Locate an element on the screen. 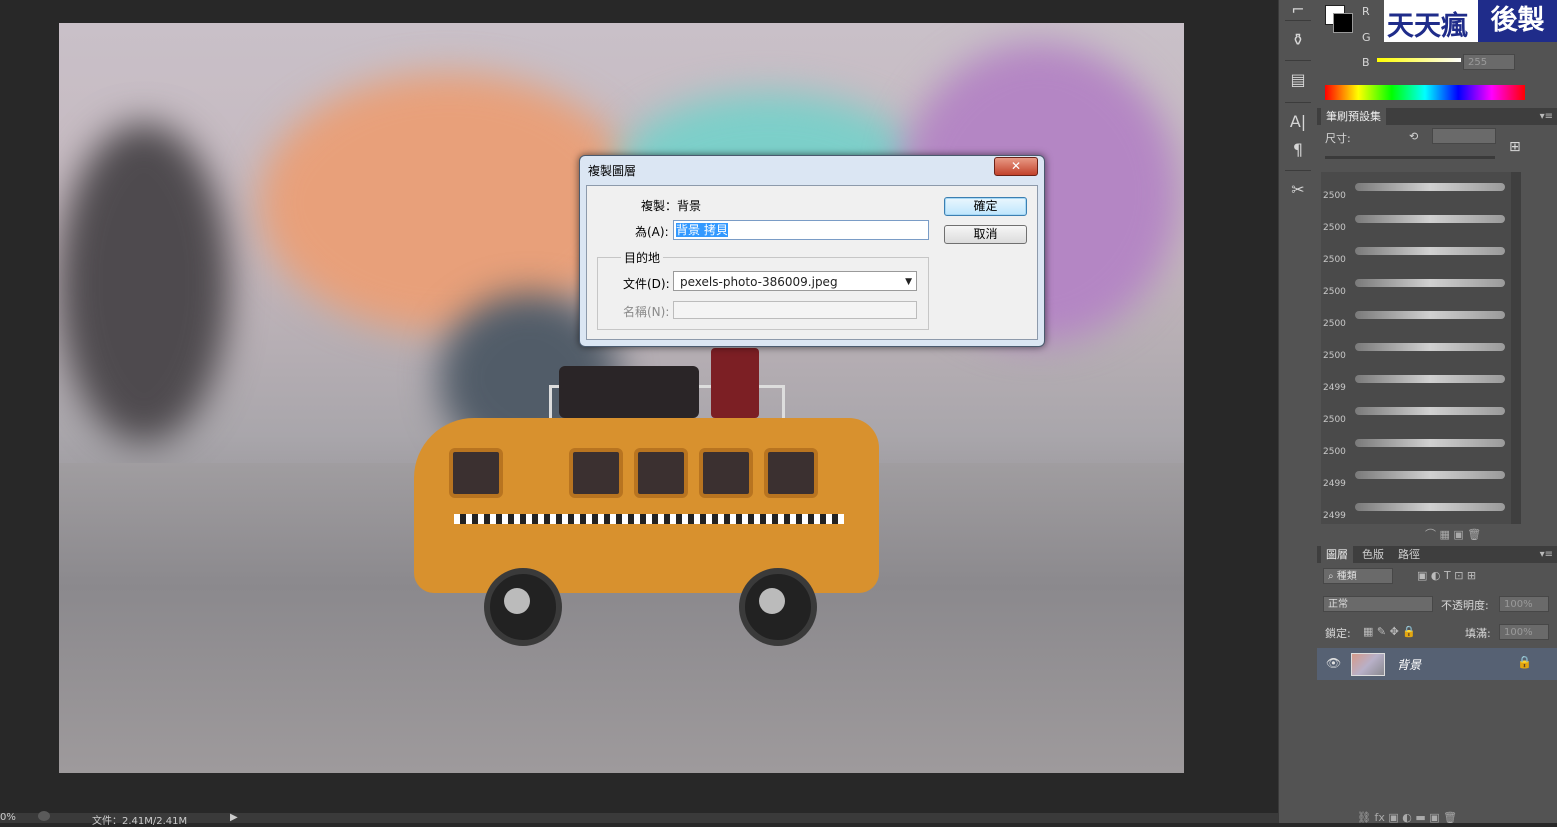 Image resolution: width=1557 pixels, height=827 pixels. tab-layers: 圖層 is located at coordinates (1337, 554).